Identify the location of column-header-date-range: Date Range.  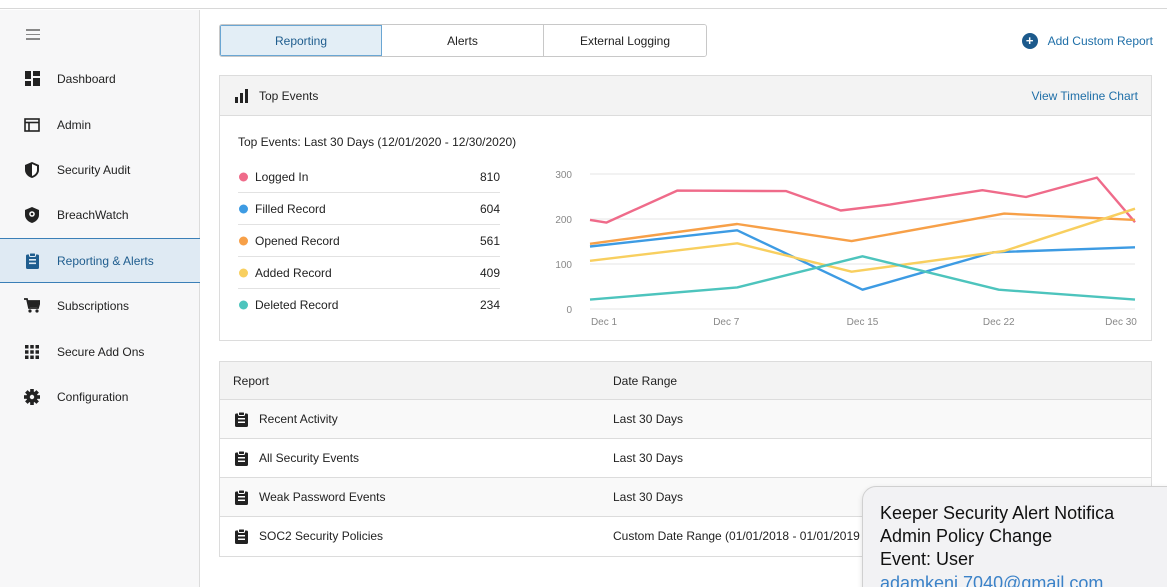
(645, 381).